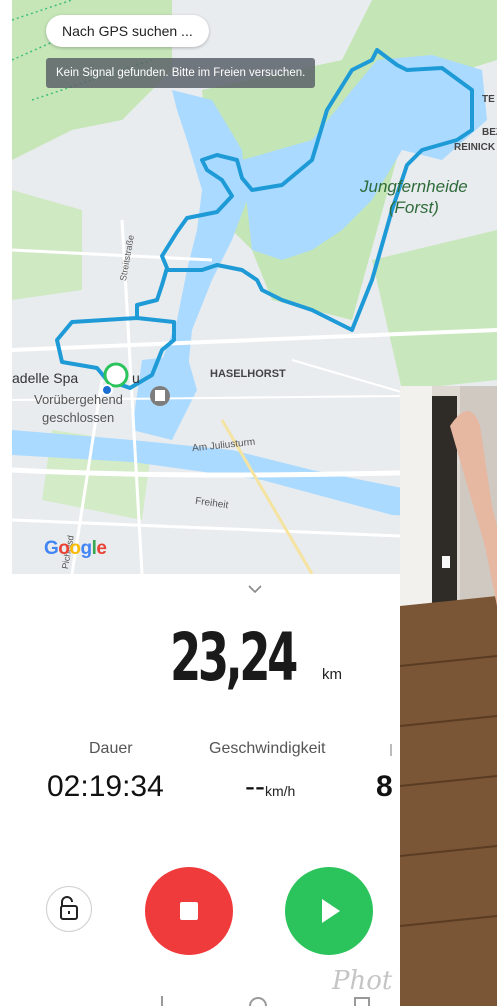 This screenshot has height=1006, width=497. I want to click on map-label-zitadelle: adelle Spa, so click(45, 378).